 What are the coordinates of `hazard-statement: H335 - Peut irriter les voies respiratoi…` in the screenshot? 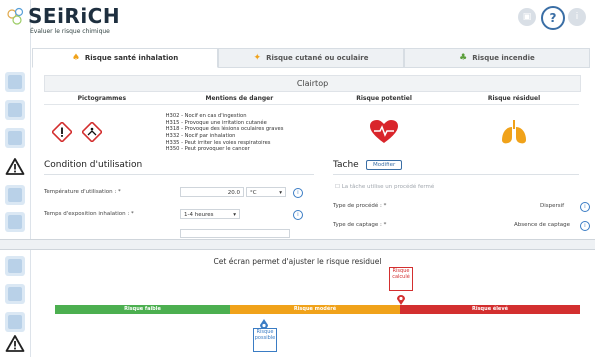 It's located at (218, 142).